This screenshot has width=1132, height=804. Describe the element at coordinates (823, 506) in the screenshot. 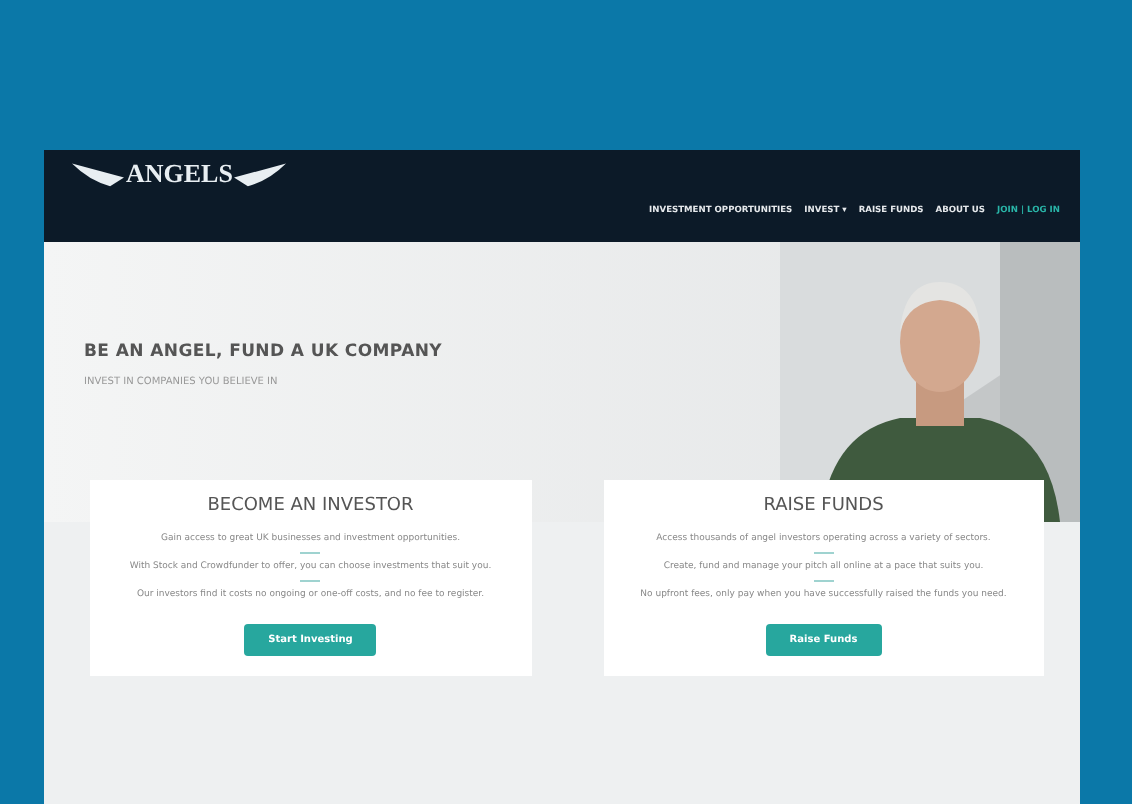

I see `card-title: RAISE FUNDS` at that location.